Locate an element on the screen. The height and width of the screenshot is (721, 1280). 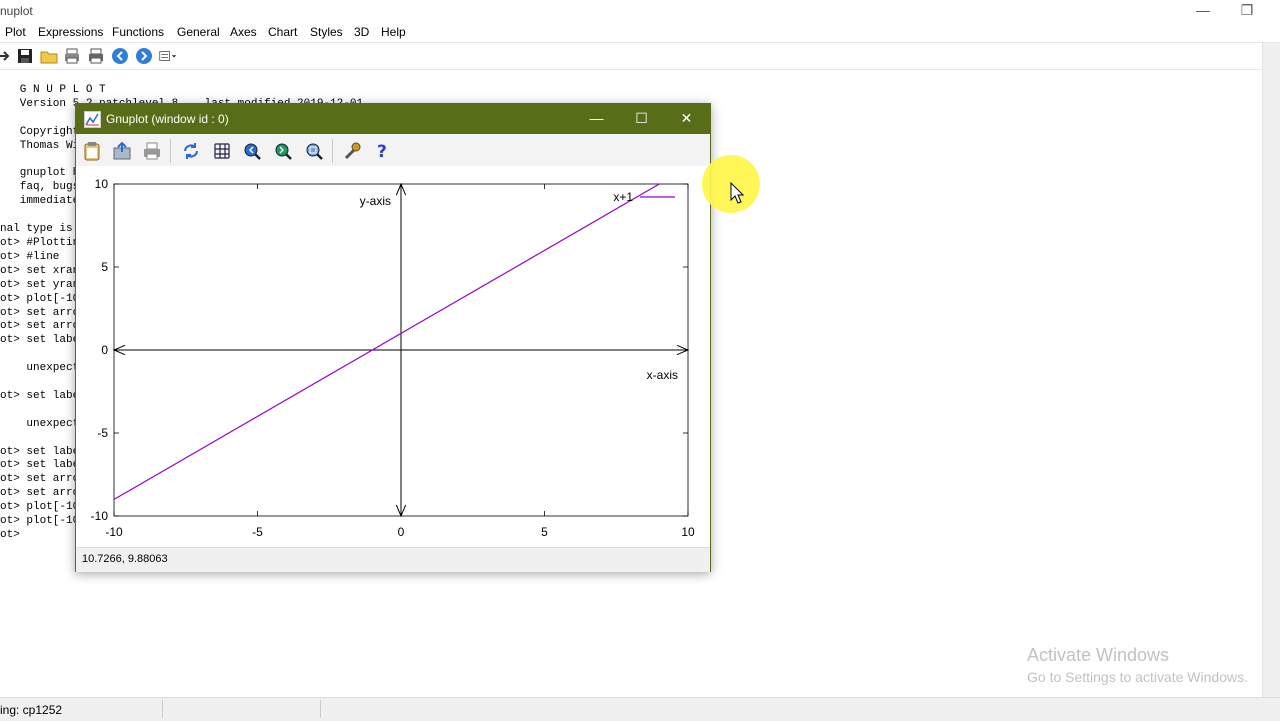
gnuplot-title-bar: Gnuplot (window id : 0) — ☐ ✕ is located at coordinates (393, 119).